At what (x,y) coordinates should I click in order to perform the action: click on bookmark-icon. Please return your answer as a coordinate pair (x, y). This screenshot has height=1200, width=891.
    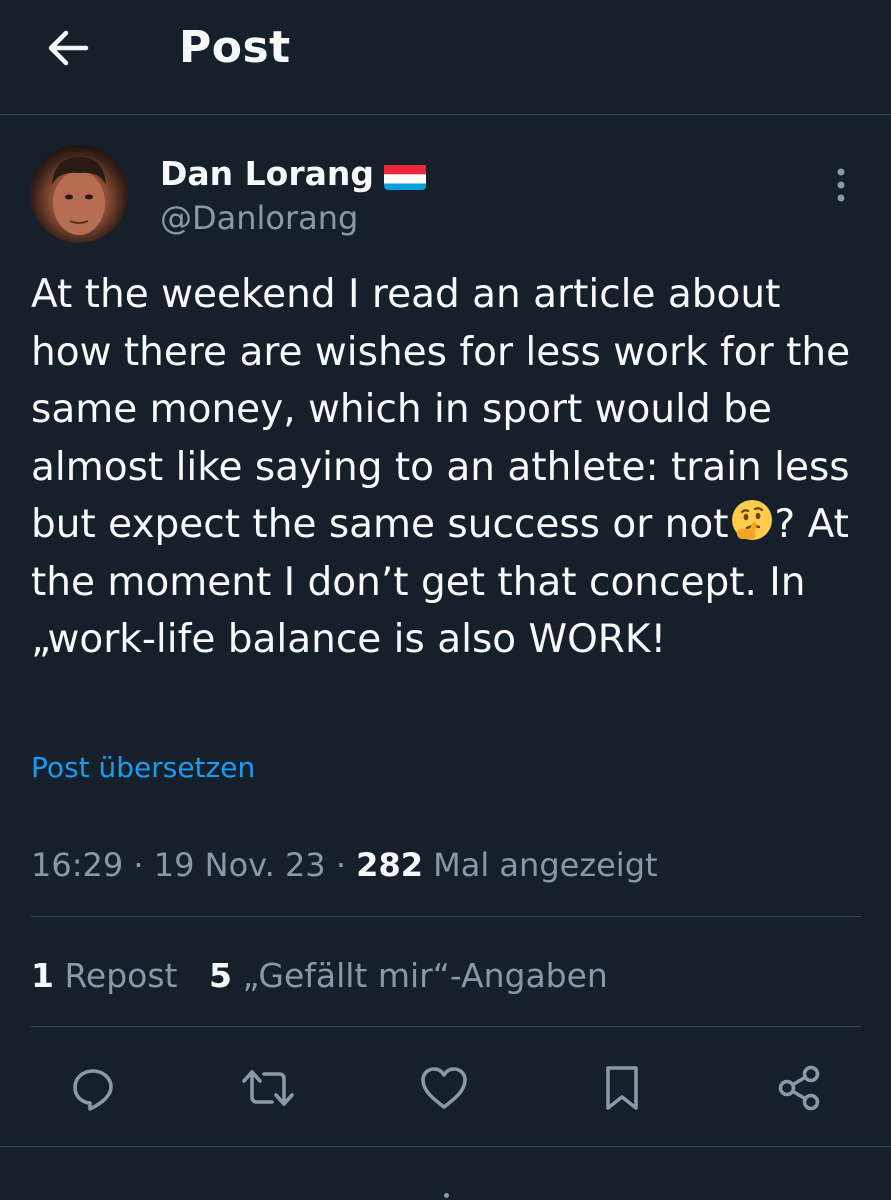
    Looking at the image, I should click on (622, 1088).